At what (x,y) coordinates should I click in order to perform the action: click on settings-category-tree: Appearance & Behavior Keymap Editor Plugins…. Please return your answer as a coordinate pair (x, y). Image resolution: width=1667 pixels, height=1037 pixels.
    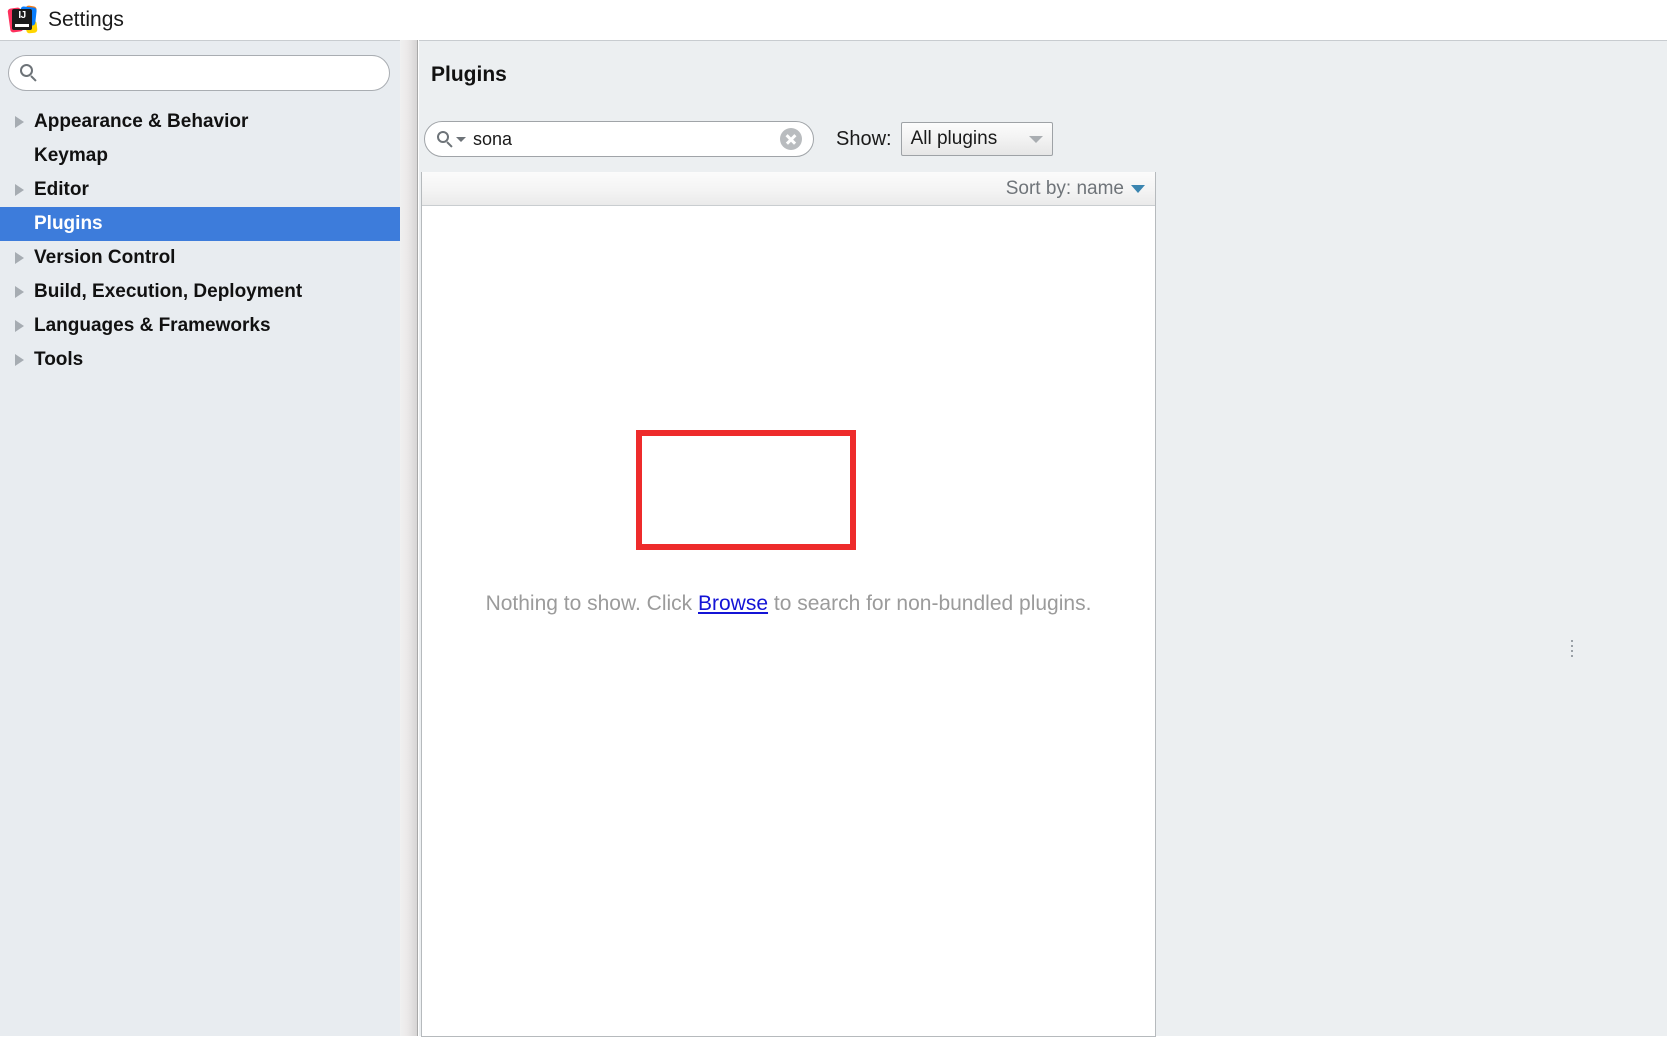
    Looking at the image, I should click on (200, 241).